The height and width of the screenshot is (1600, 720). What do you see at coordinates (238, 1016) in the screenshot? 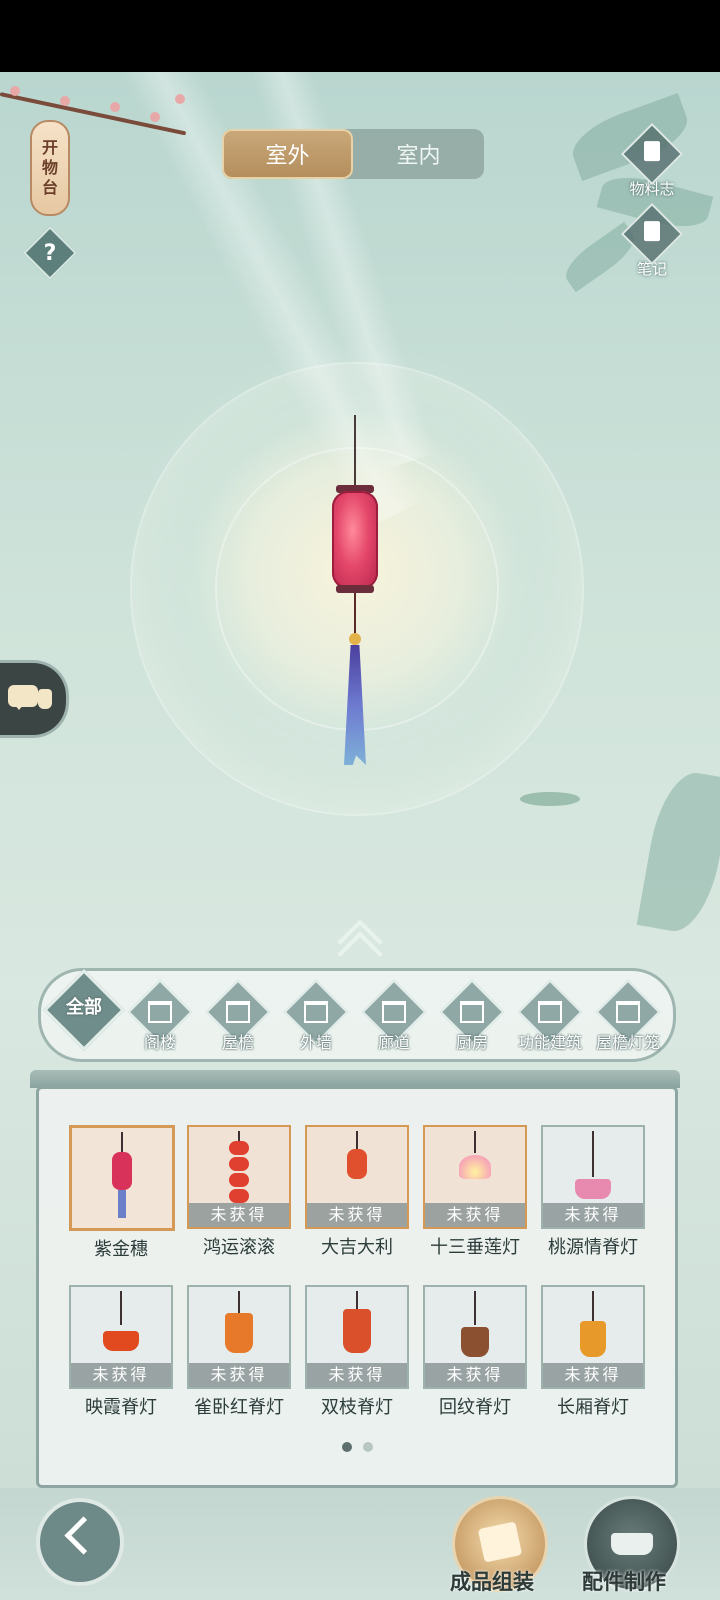
I see `category-eave: 屋檐` at bounding box center [238, 1016].